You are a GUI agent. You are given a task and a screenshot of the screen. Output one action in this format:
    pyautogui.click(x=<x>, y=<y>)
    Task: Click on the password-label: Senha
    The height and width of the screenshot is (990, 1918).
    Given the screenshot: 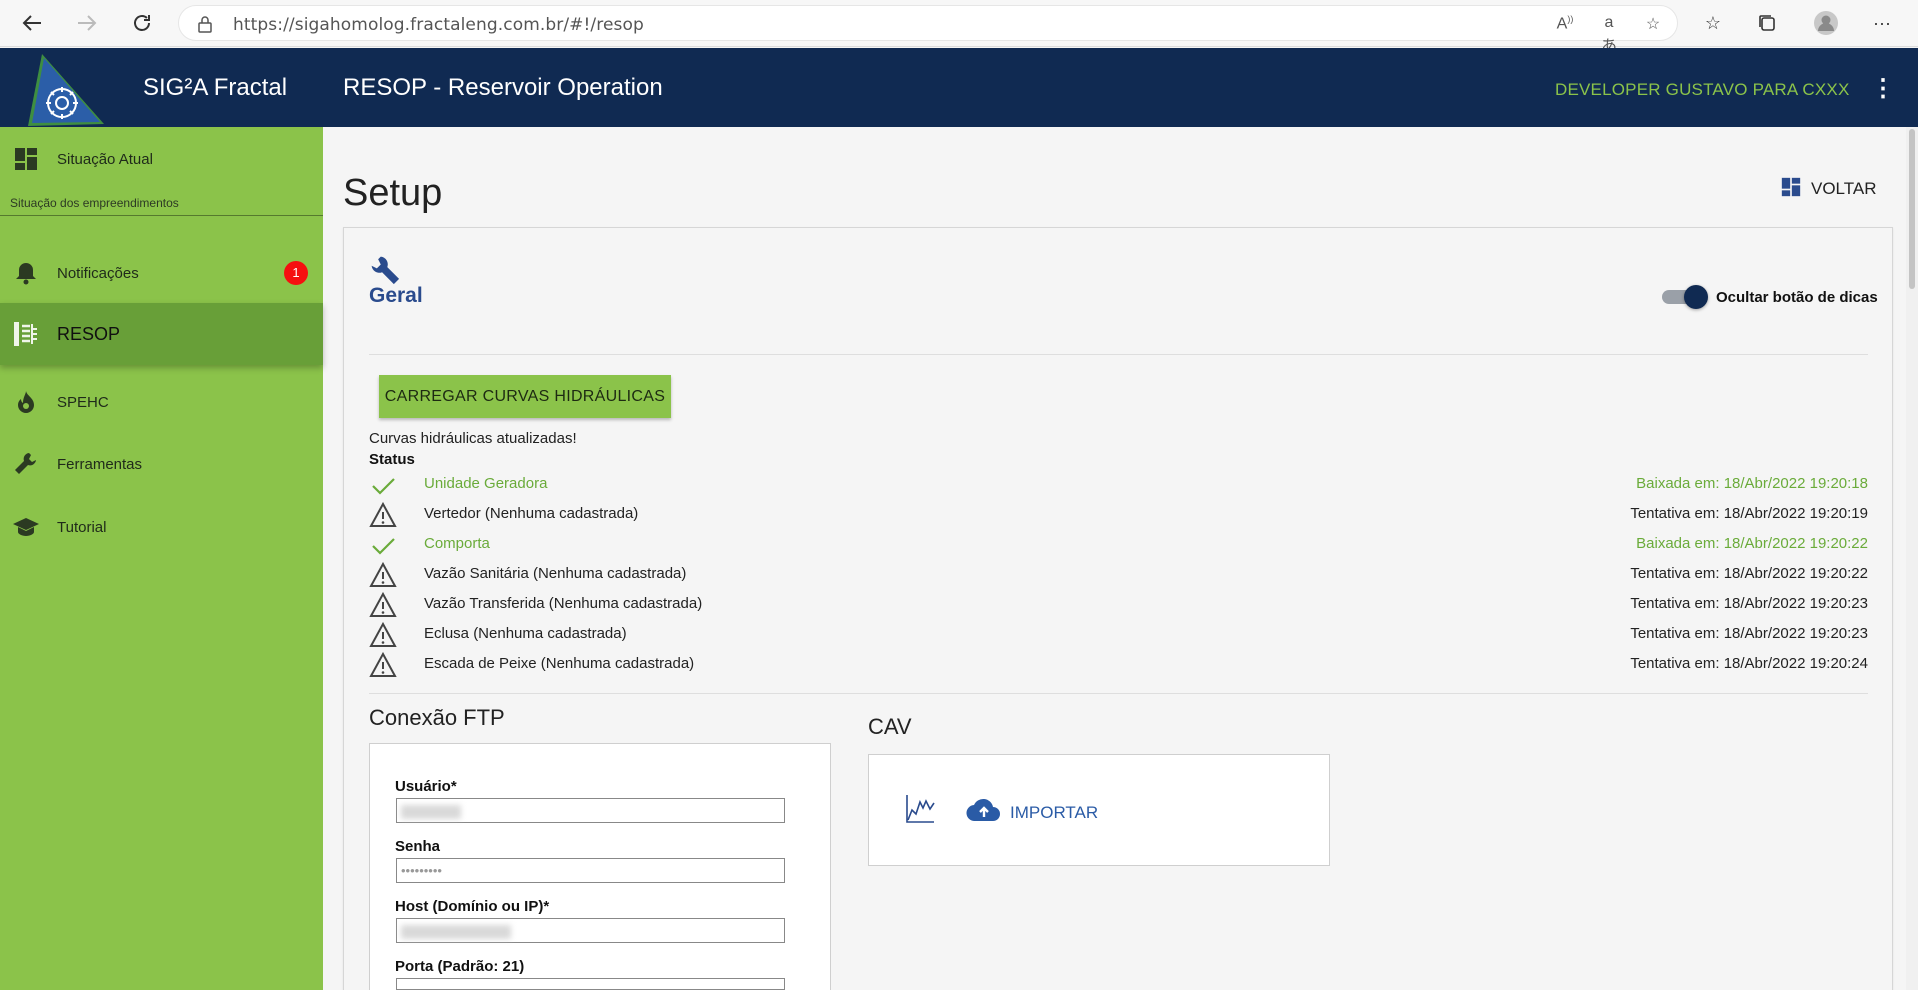 What is the action you would take?
    pyautogui.click(x=418, y=846)
    